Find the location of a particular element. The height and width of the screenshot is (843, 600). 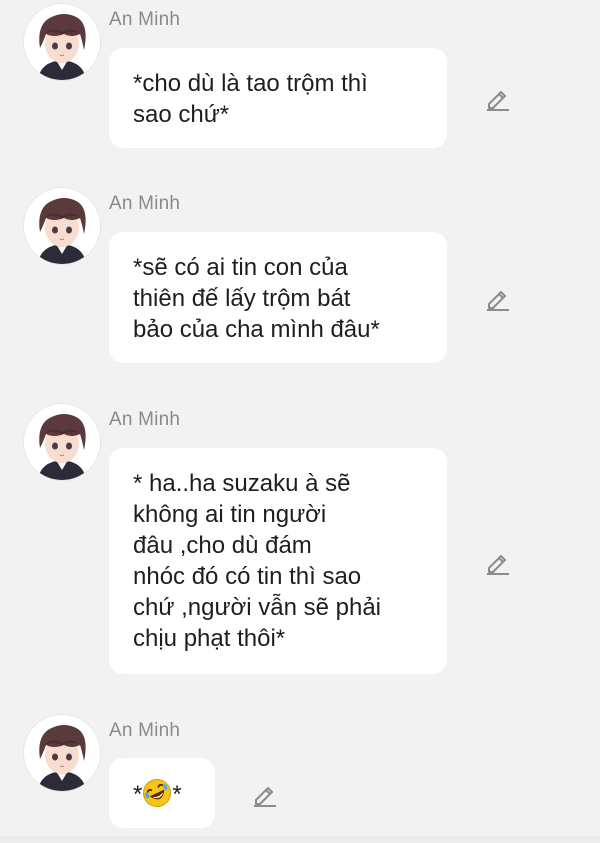

message-line: * ha..ha suzaku à sẽ is located at coordinates (242, 483).